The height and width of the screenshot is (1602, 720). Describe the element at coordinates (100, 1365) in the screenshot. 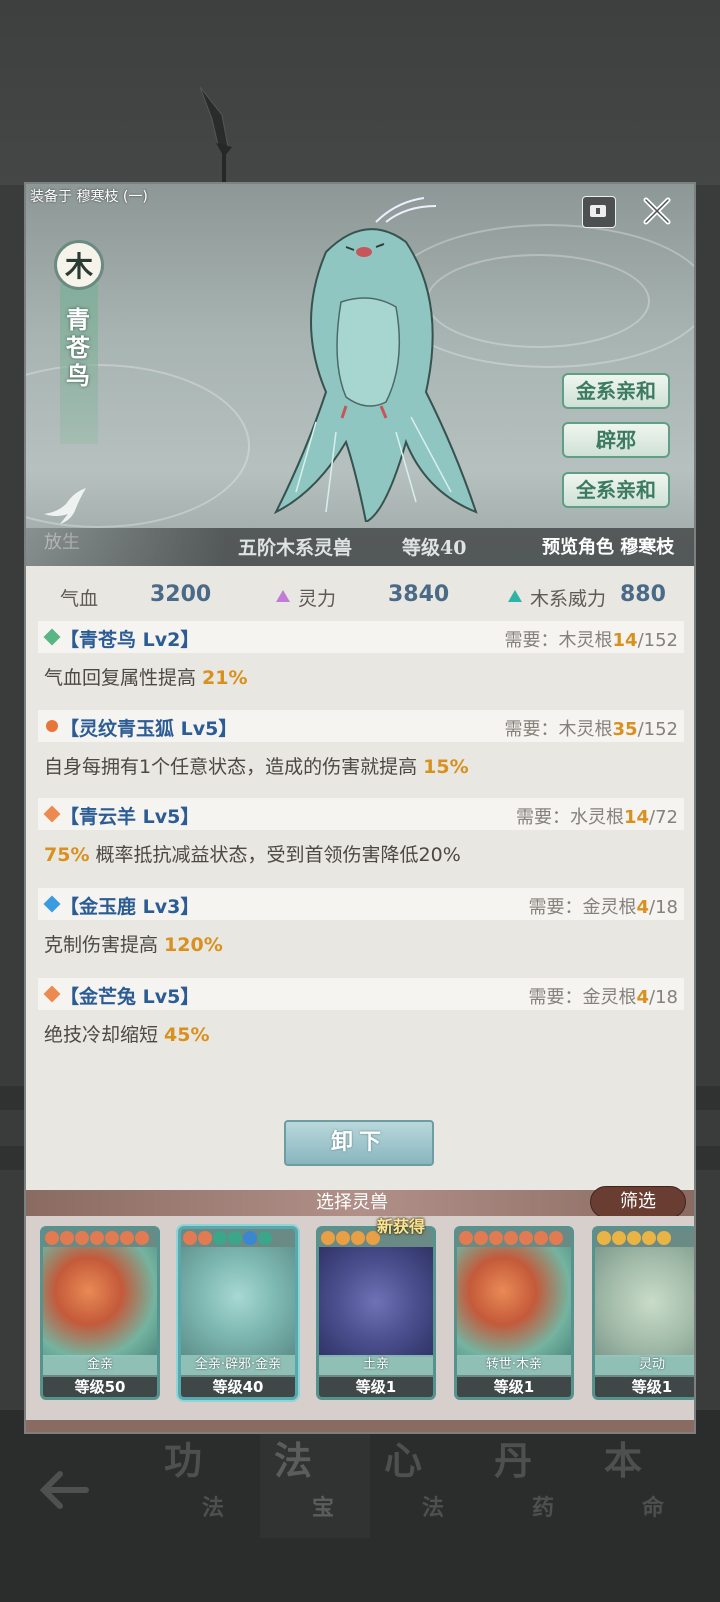

I see `beast-card-tag: 金亲` at that location.